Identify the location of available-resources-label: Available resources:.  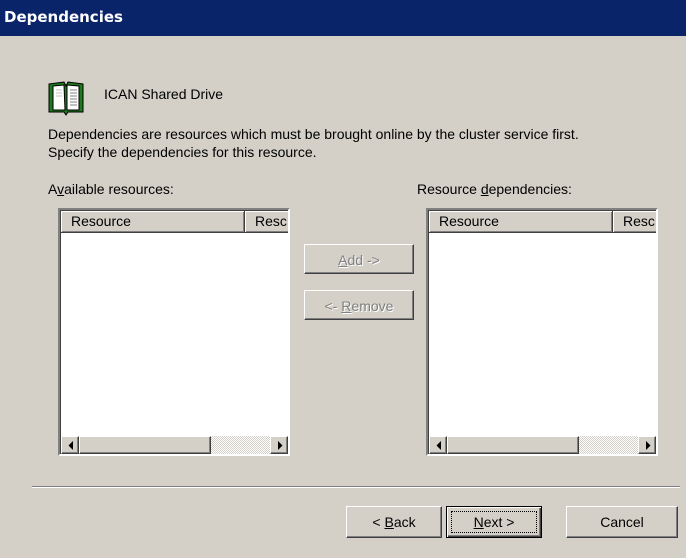
(111, 189).